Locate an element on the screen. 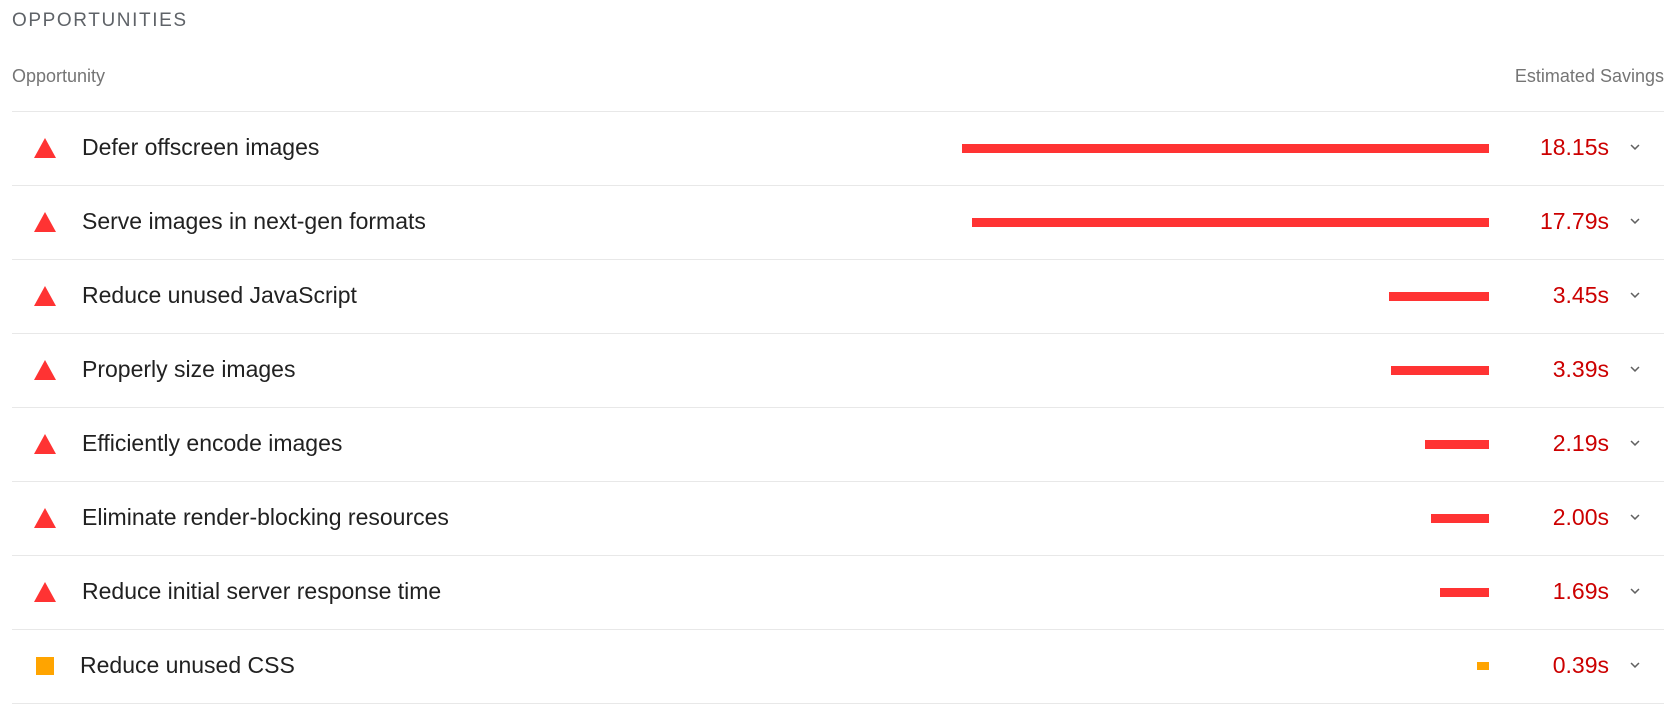 The image size is (1674, 714). opportunity-column-header: Opportunity is located at coordinates (59, 76).